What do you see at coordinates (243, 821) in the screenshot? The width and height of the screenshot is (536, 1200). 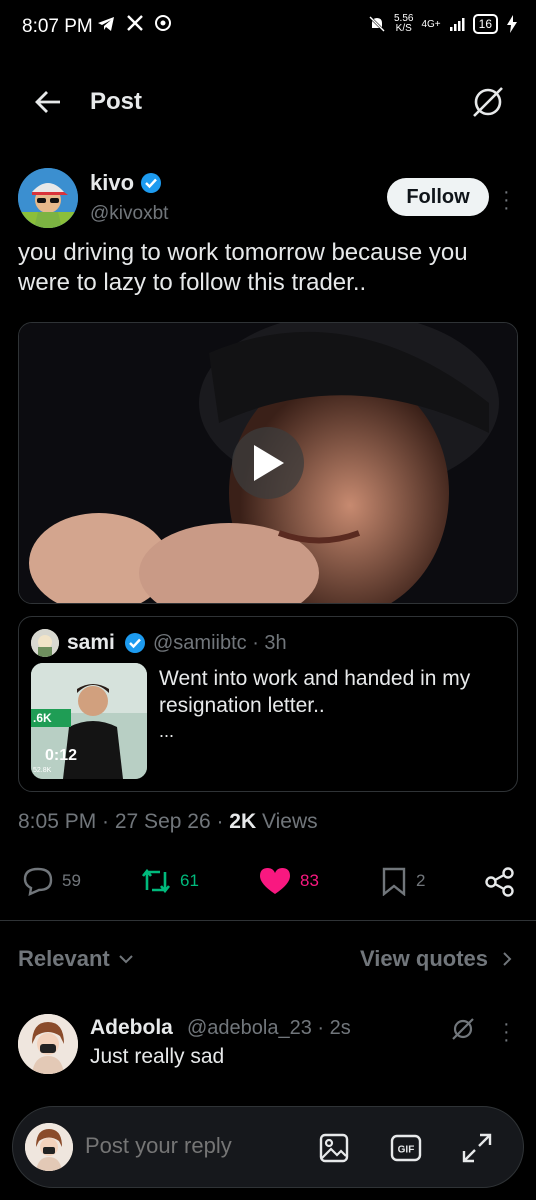 I see `views-count: 2K` at bounding box center [243, 821].